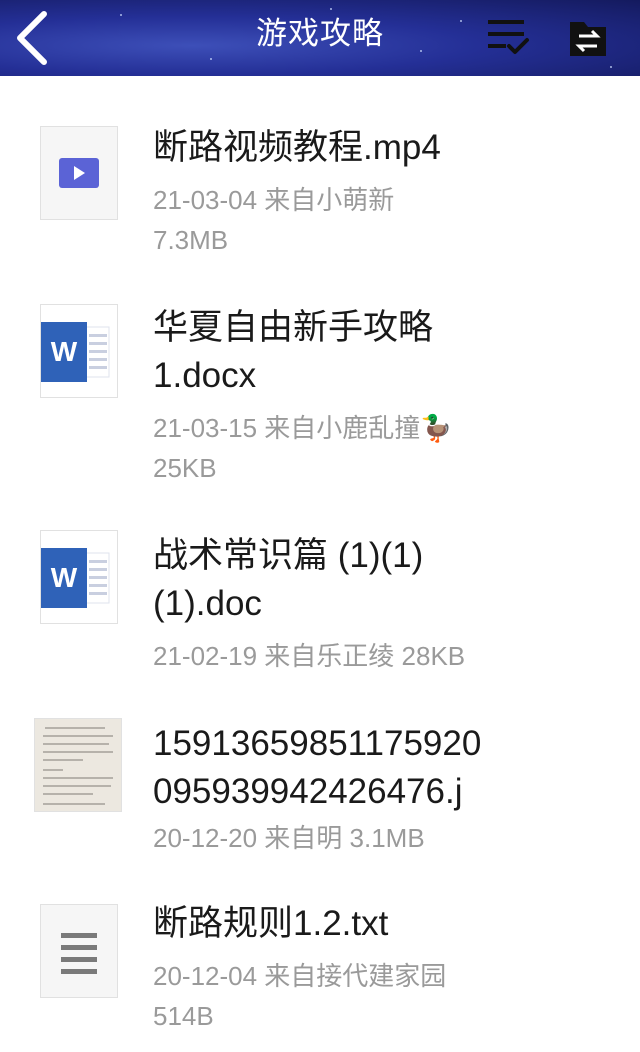 This screenshot has width=640, height=1052. Describe the element at coordinates (79, 173) in the screenshot. I see `video-file-icon` at that location.